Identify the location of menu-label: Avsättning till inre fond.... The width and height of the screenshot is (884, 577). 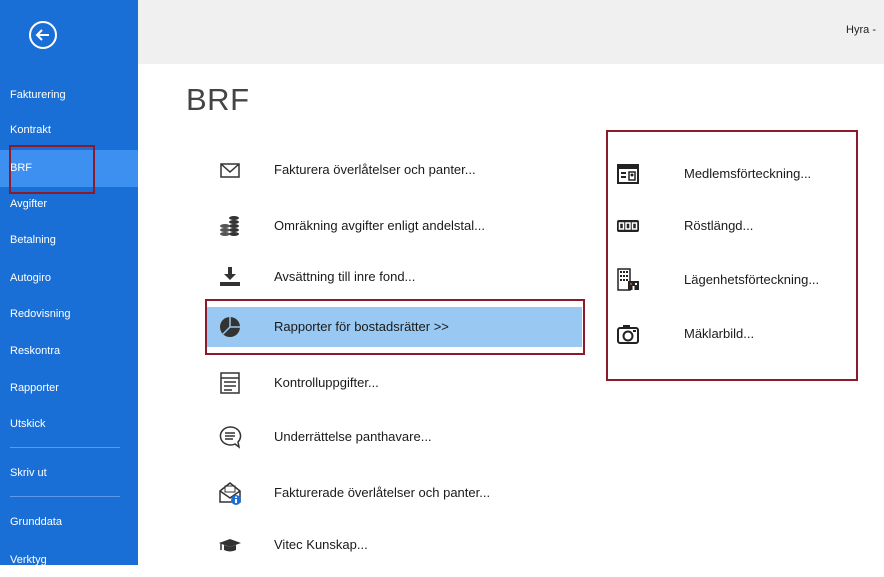
(345, 276).